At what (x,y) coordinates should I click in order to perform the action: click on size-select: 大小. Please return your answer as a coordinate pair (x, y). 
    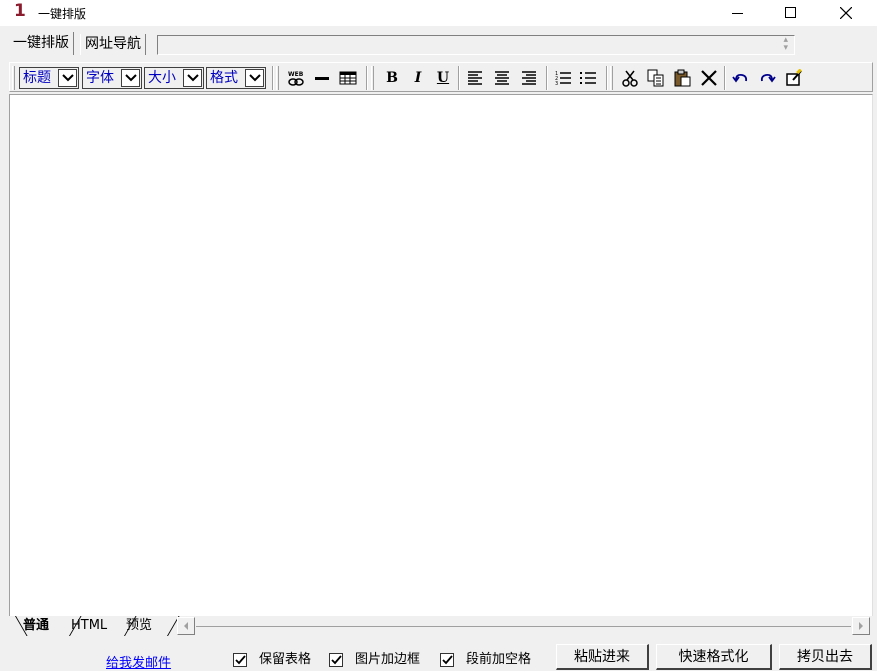
    Looking at the image, I should click on (174, 78).